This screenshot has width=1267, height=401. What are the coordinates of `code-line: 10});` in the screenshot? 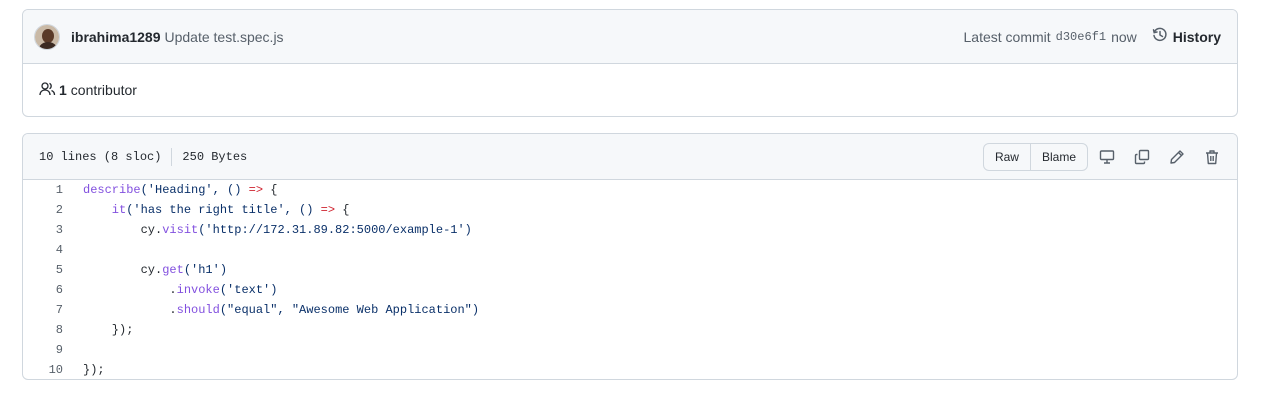 It's located at (630, 369).